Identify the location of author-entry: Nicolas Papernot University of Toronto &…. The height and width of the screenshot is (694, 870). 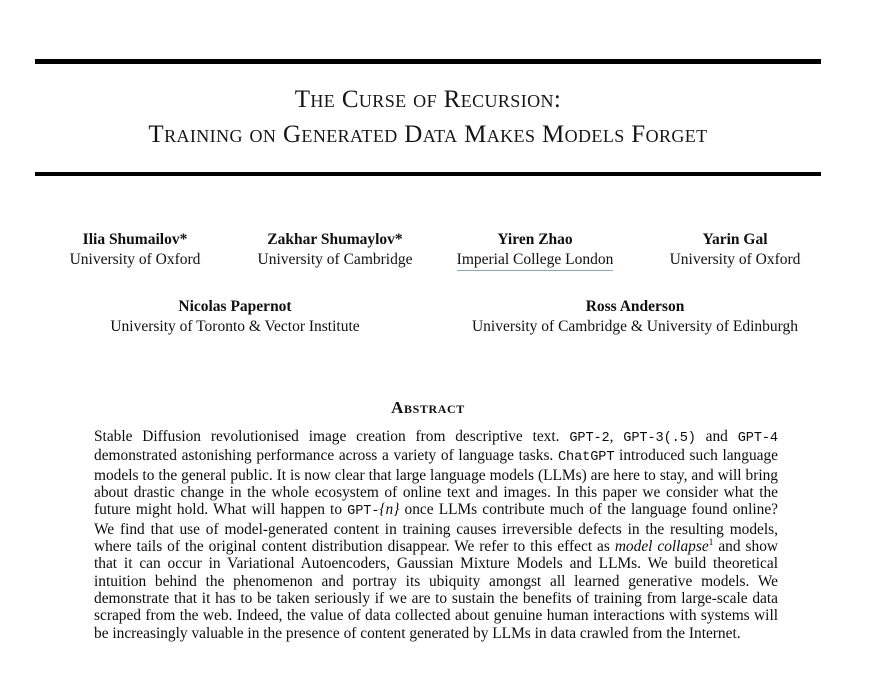
(235, 316).